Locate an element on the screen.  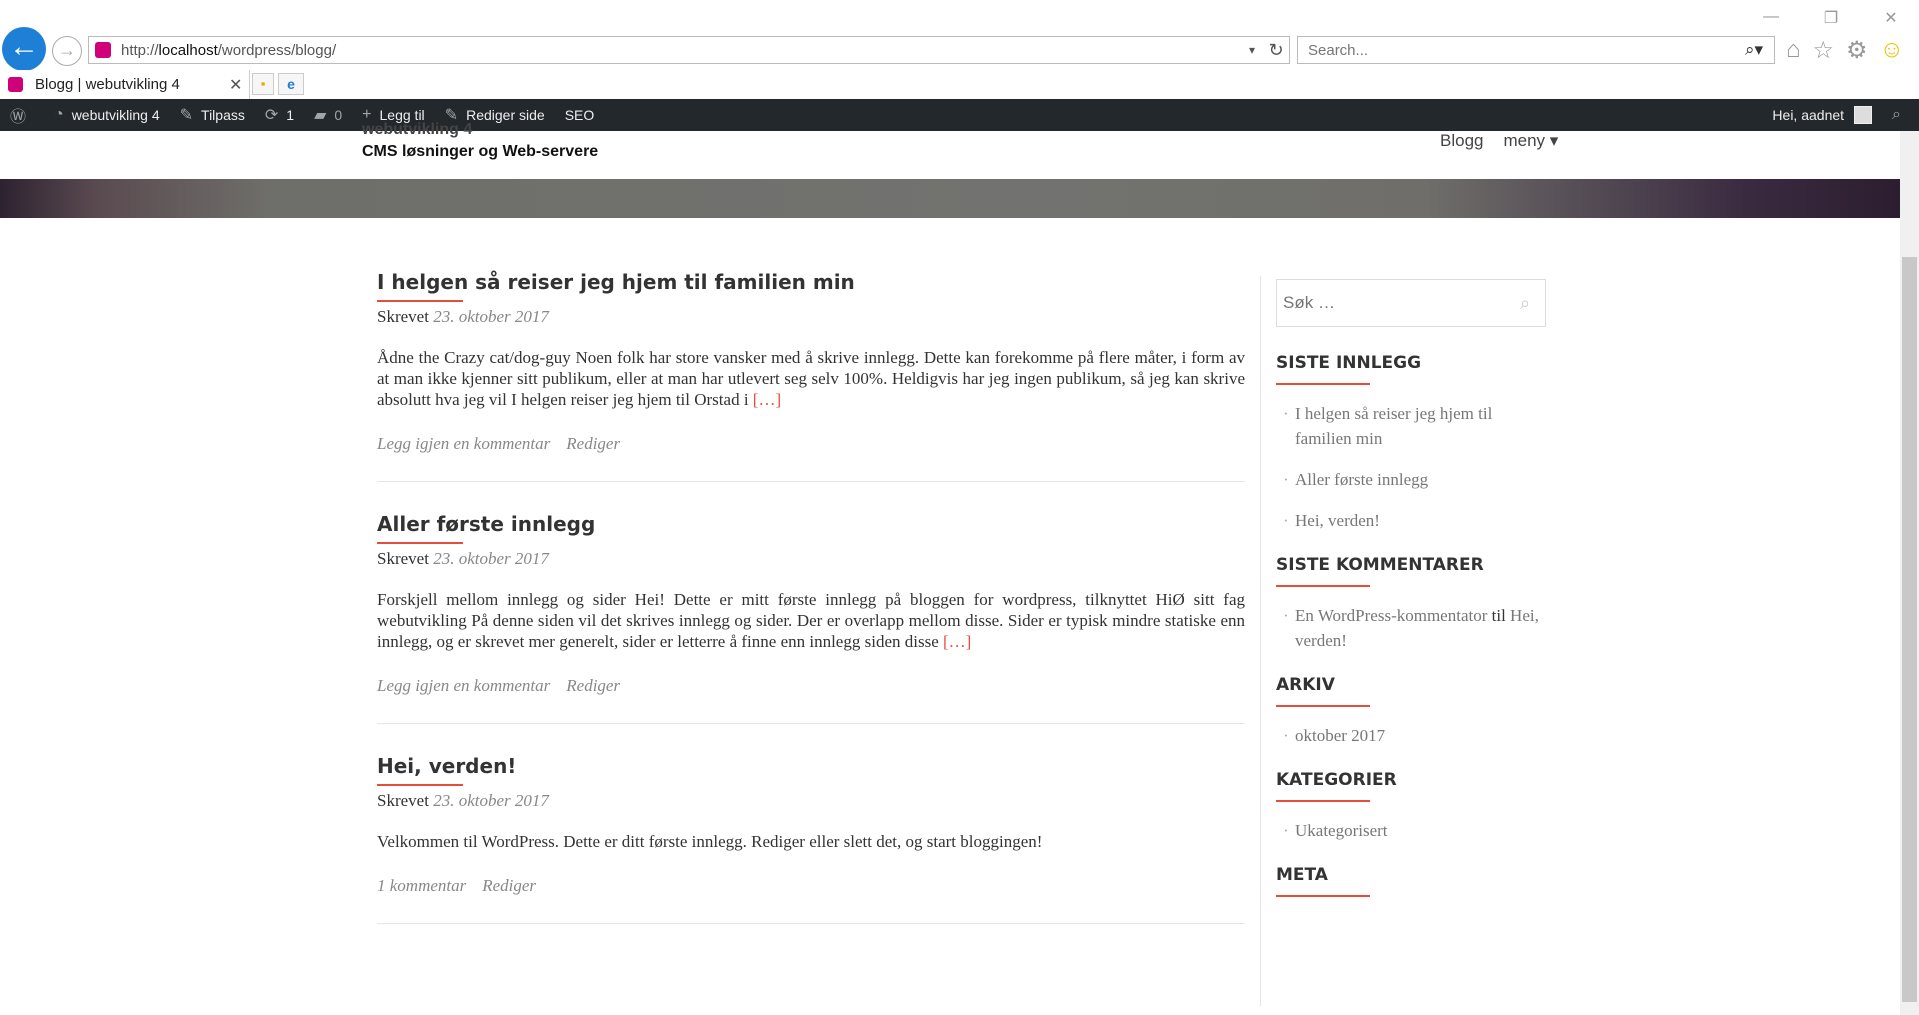
restore-icon: ❐ is located at coordinates (1831, 18).